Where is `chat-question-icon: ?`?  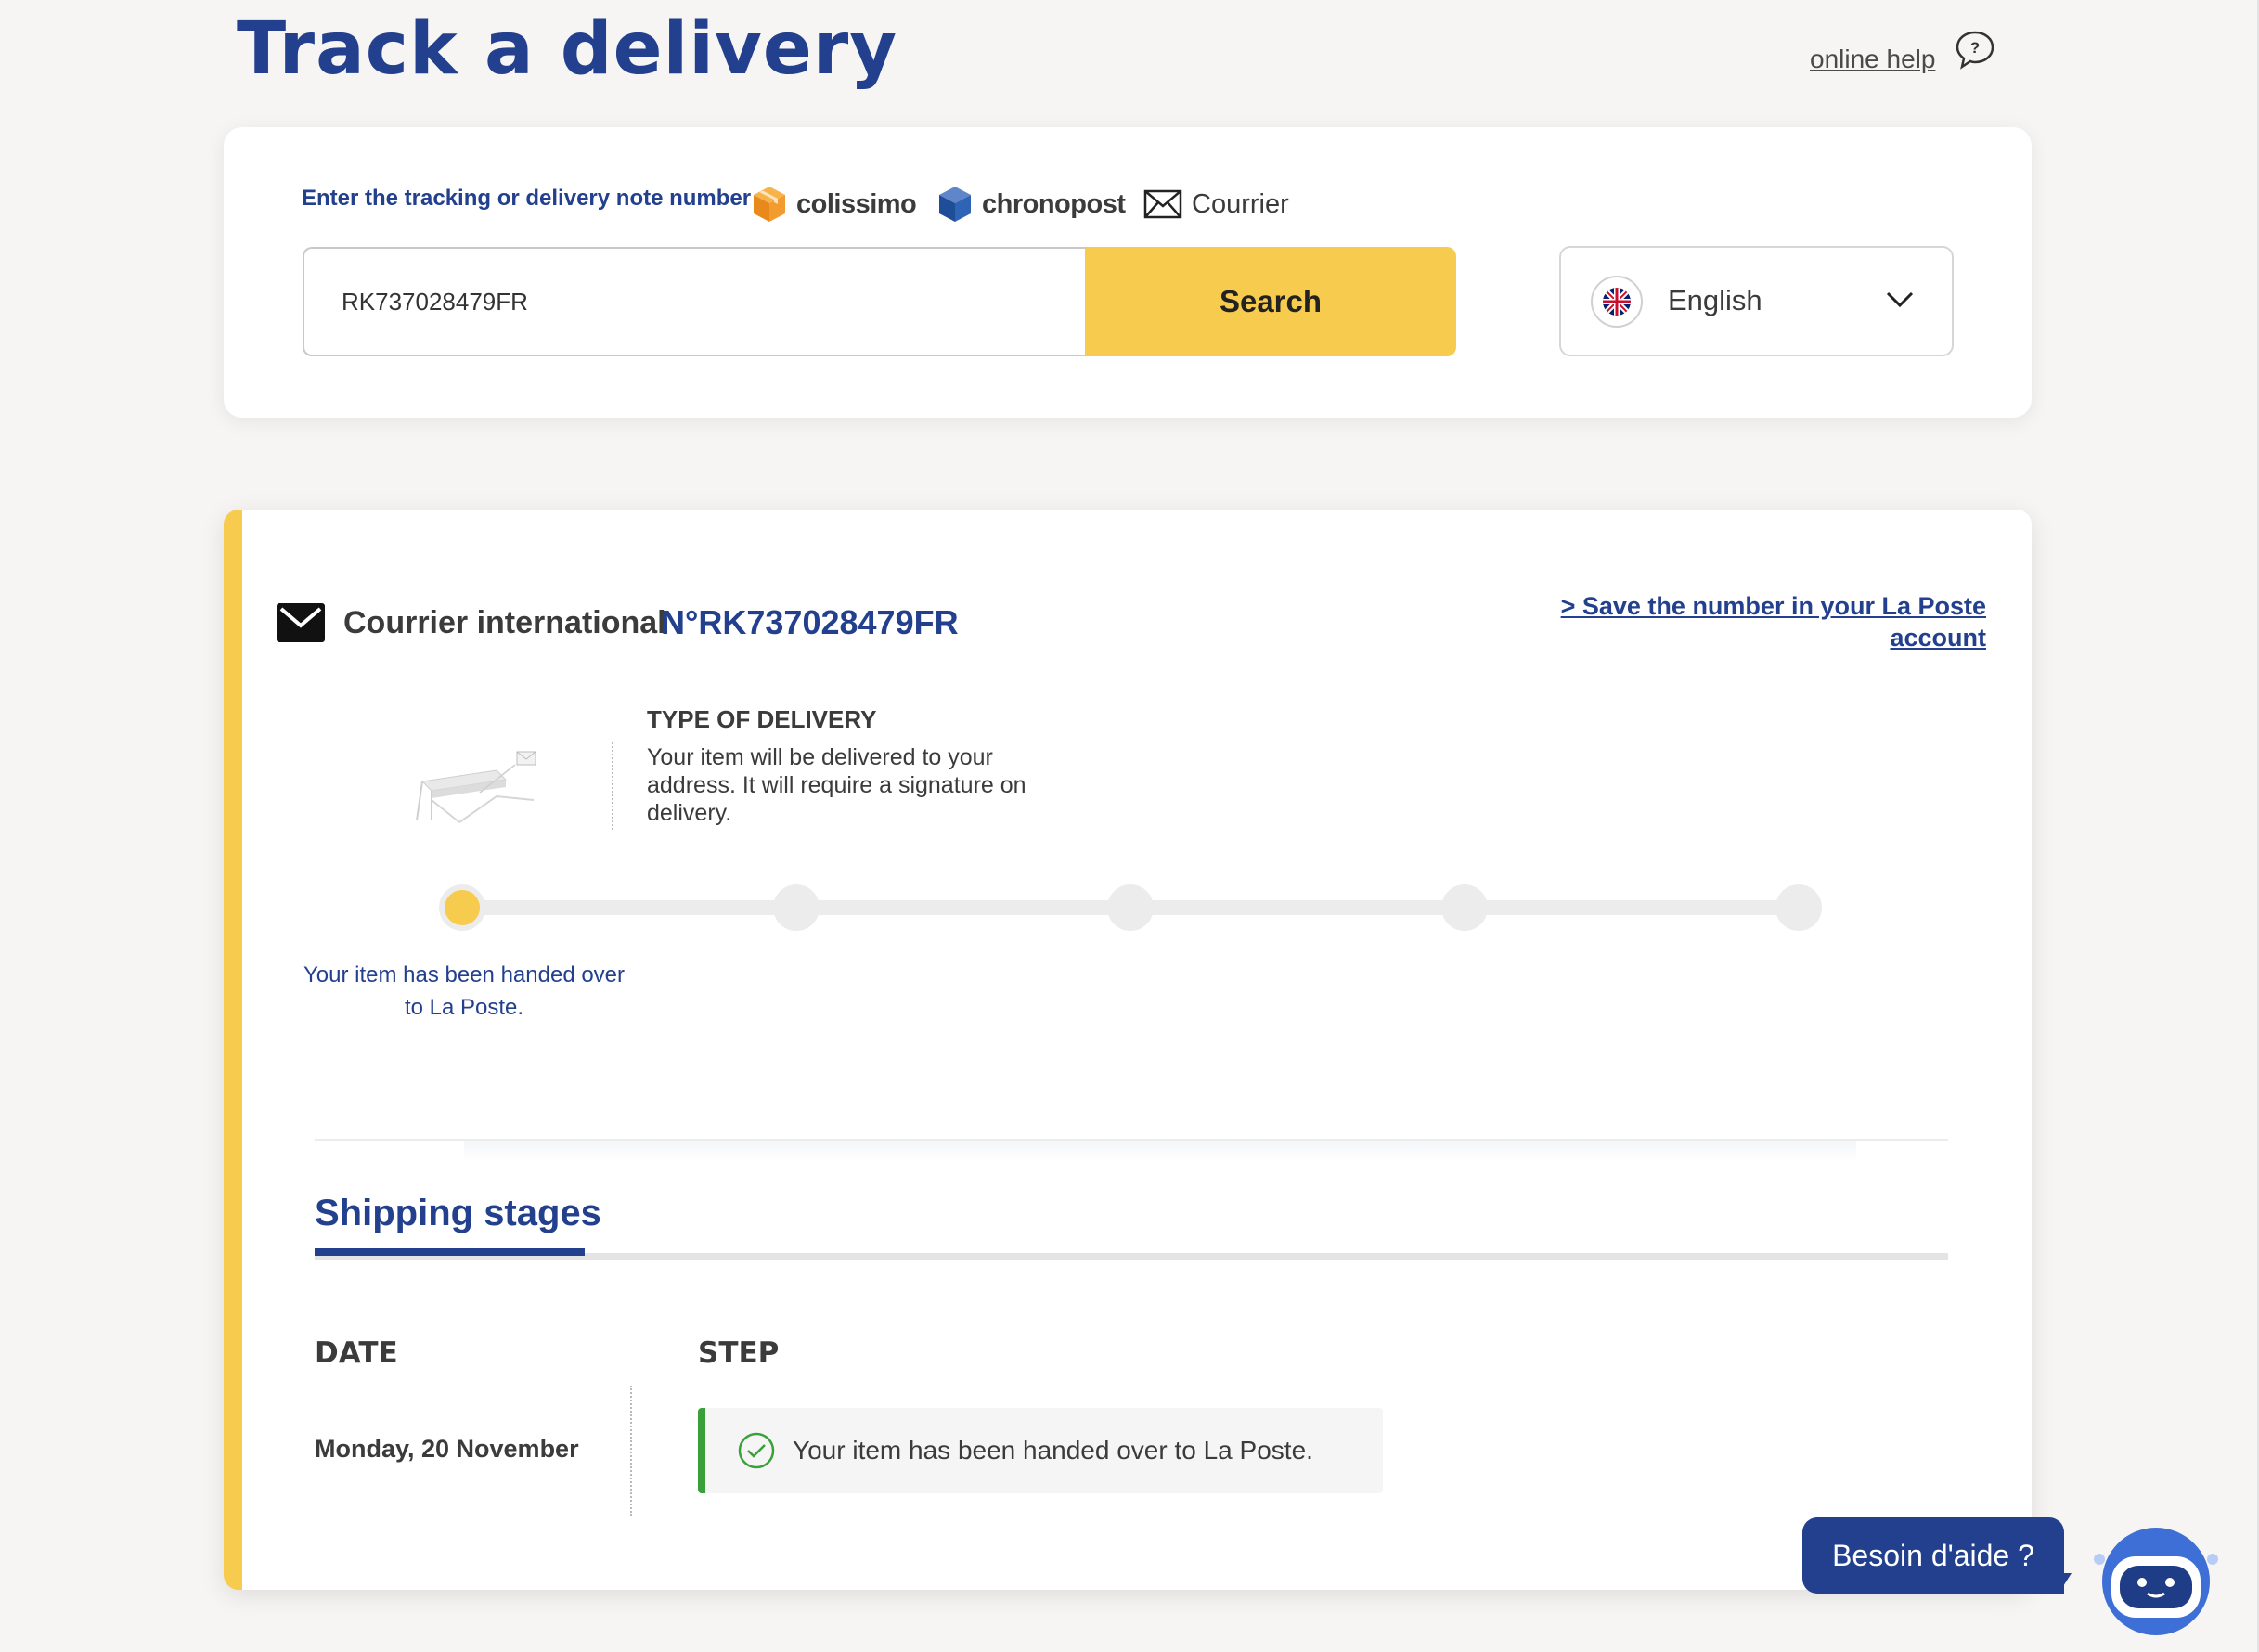
chat-question-icon: ? is located at coordinates (1975, 50).